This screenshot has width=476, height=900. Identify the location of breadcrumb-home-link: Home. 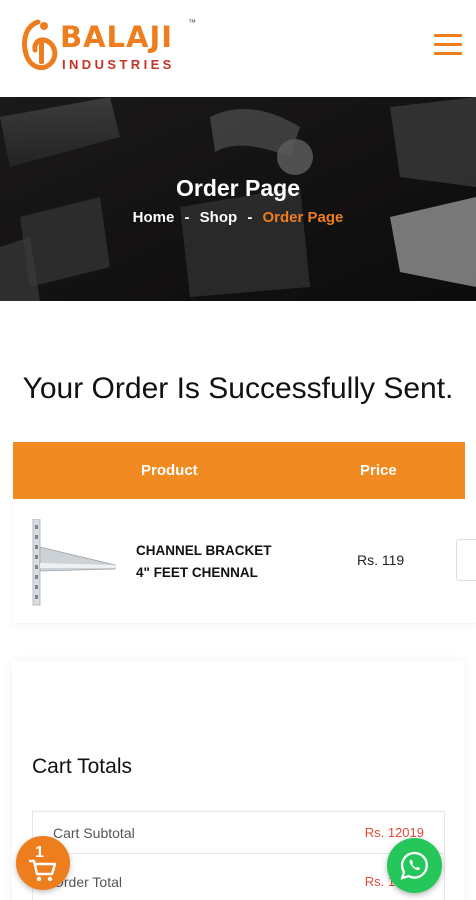
(154, 217).